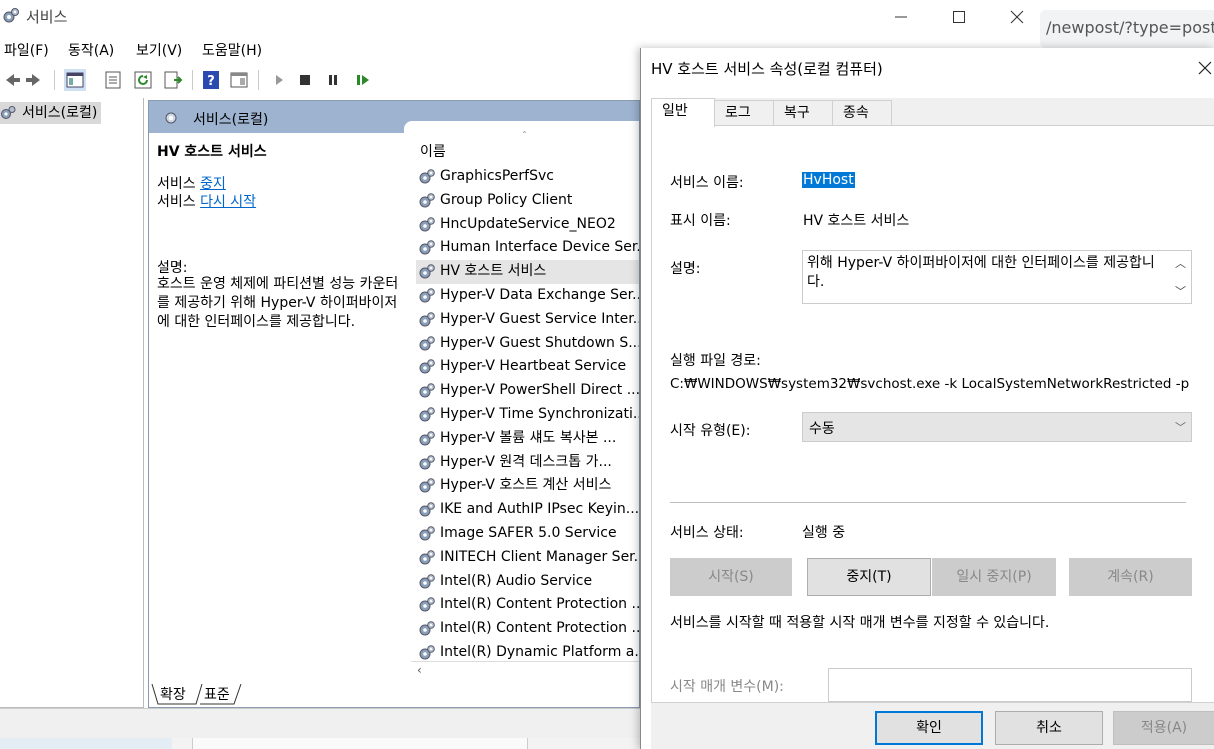  Describe the element at coordinates (527, 534) in the screenshot. I see `table-row: Image SAFER 5.0 Service` at that location.